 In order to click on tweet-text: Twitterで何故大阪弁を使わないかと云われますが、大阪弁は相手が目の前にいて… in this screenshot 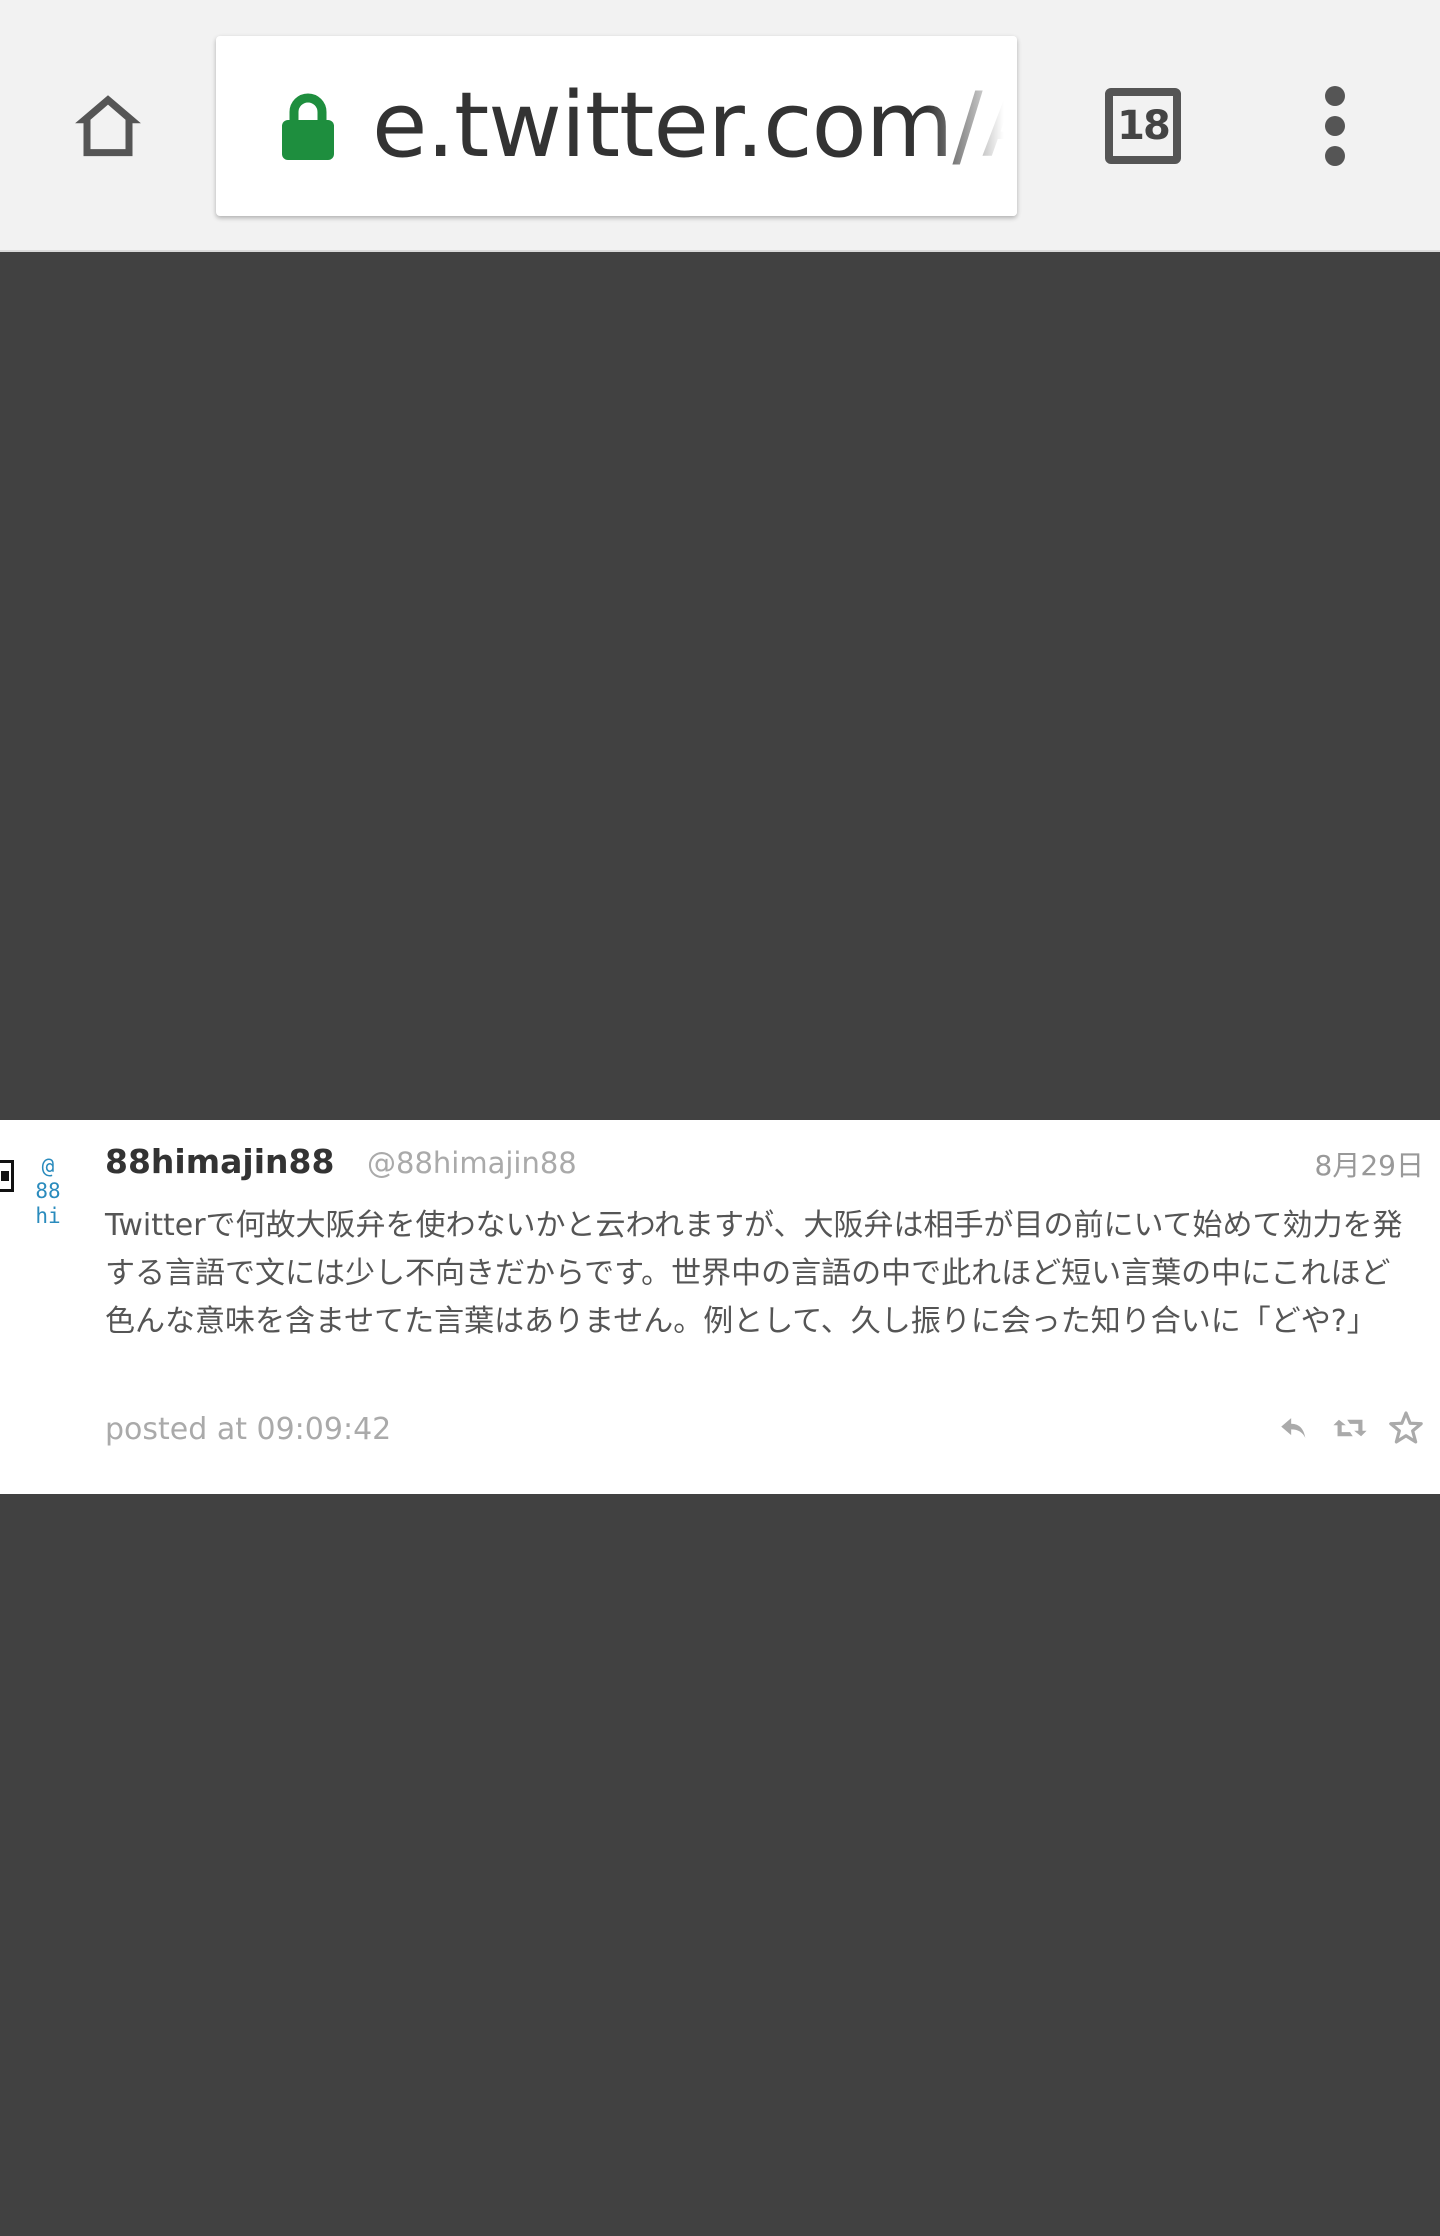, I will do `click(754, 1273)`.